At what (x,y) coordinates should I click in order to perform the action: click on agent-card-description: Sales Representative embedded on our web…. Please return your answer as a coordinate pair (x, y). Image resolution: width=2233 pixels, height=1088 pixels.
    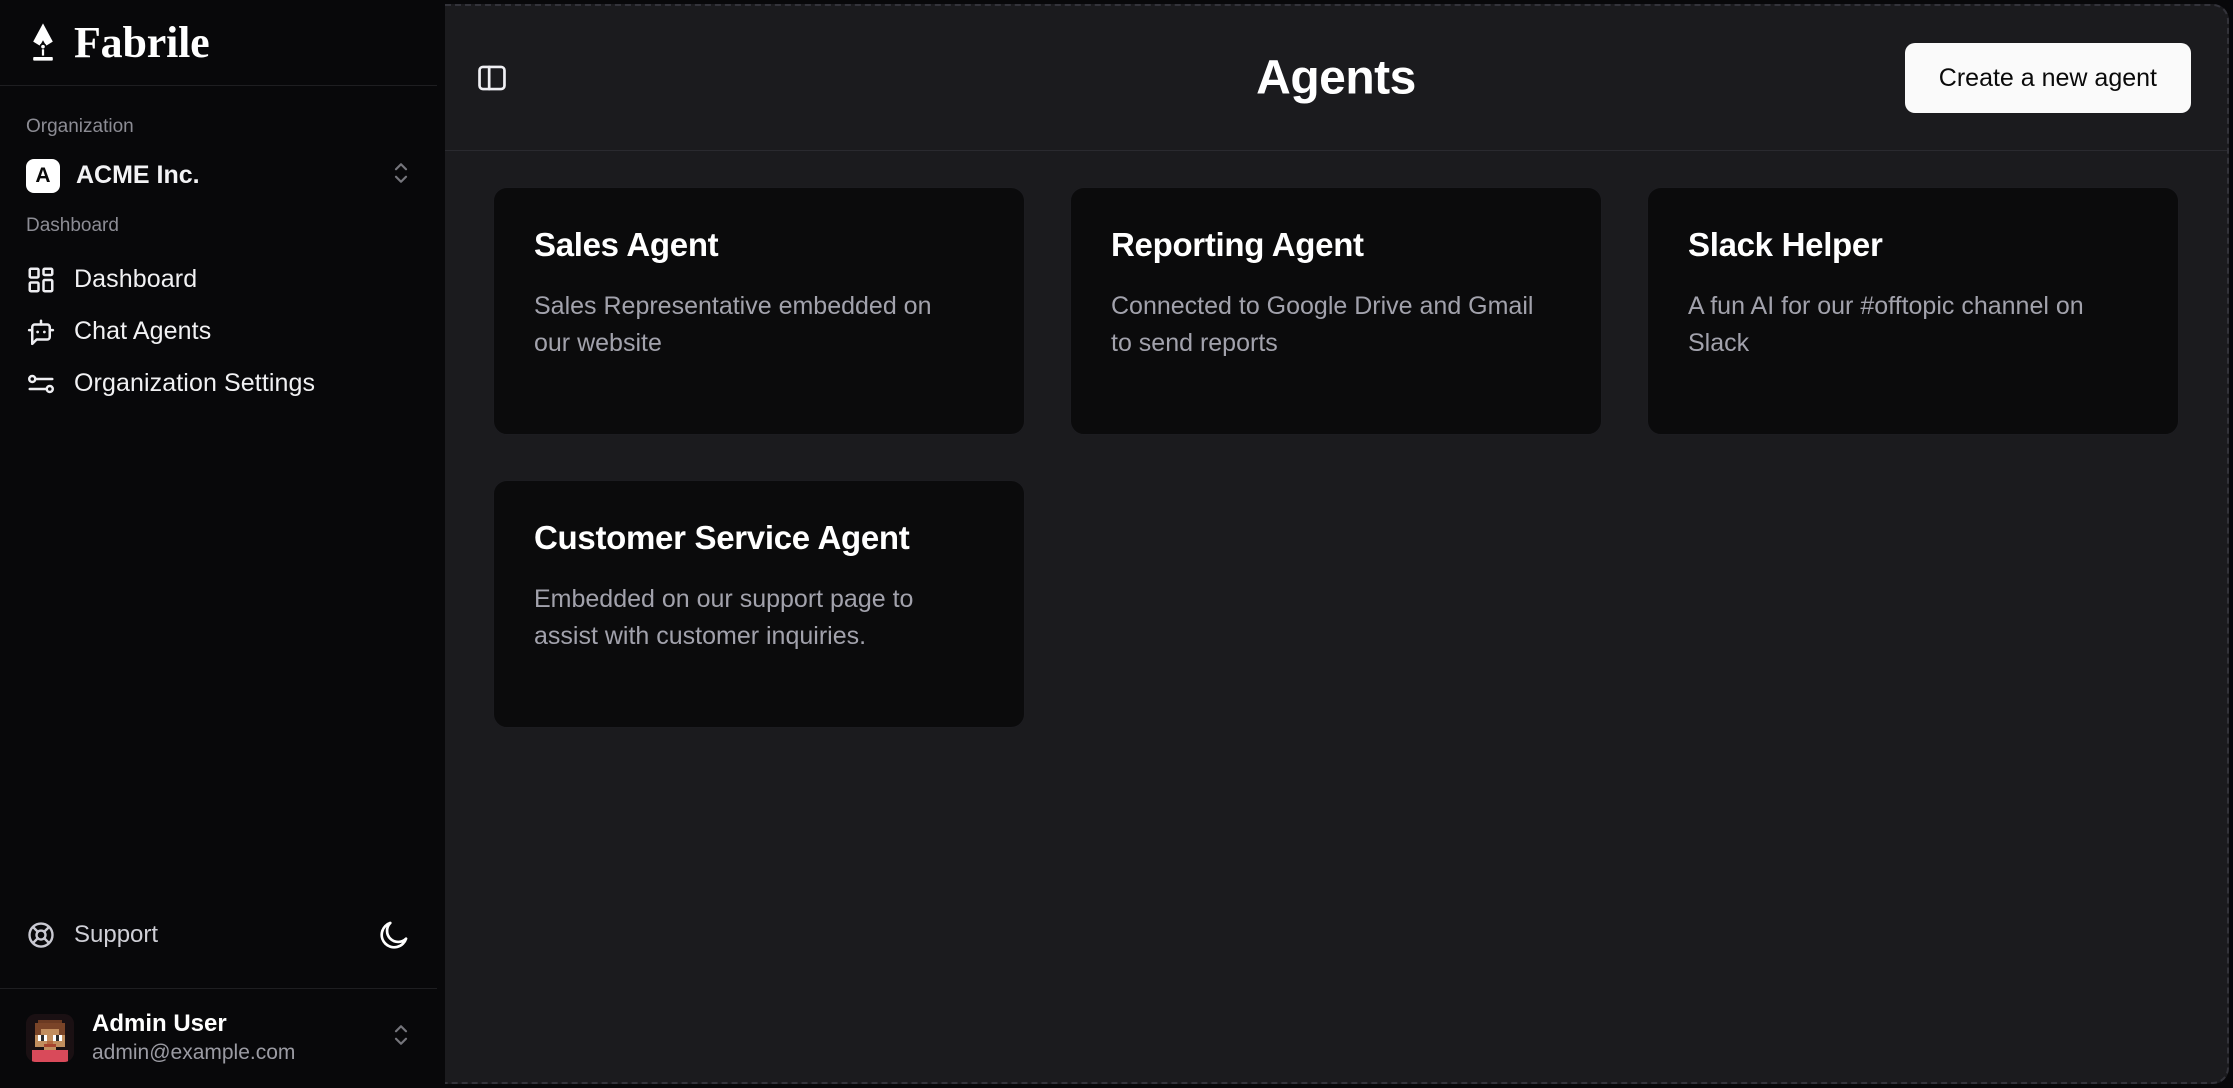
    Looking at the image, I should click on (733, 324).